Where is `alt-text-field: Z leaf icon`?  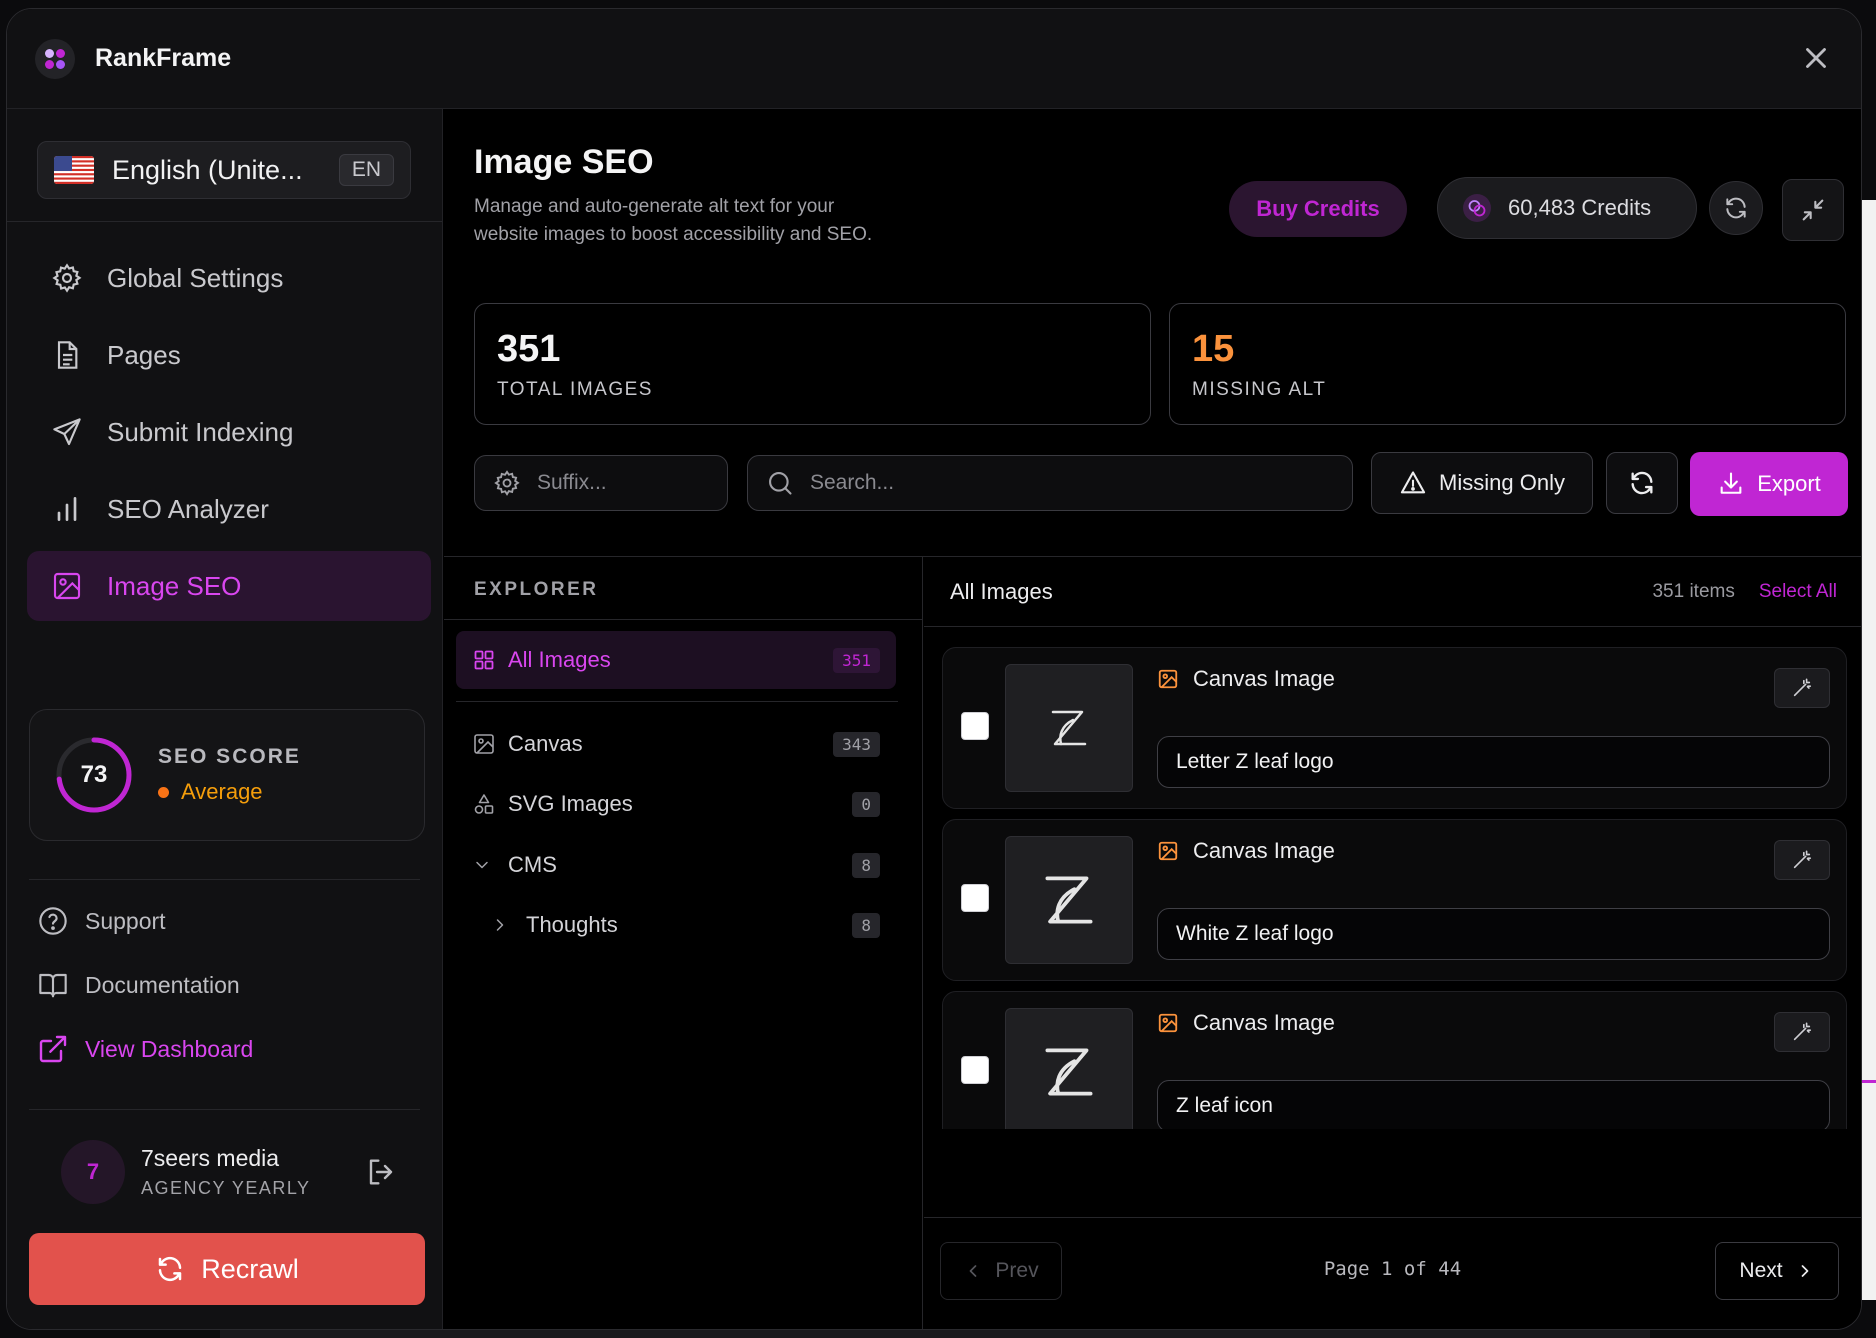
alt-text-field: Z leaf icon is located at coordinates (1493, 1104).